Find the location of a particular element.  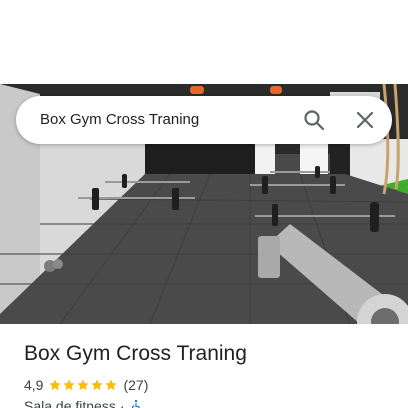

wheelchair-icon is located at coordinates (135, 403).